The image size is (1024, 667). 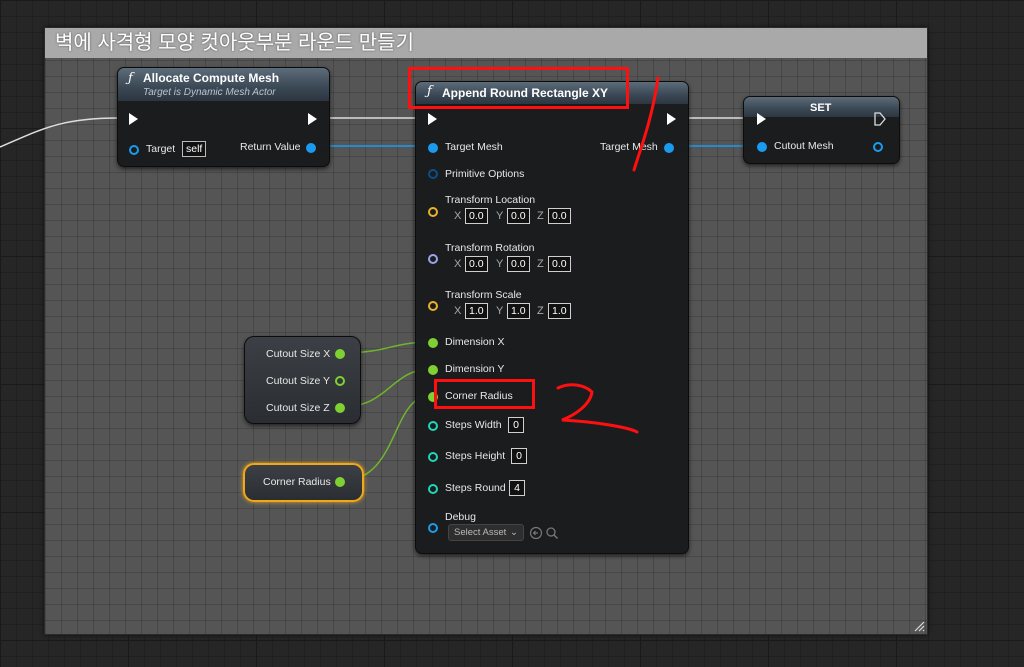 I want to click on cutout-size-y-label: Cutout Size Y, so click(x=298, y=381).